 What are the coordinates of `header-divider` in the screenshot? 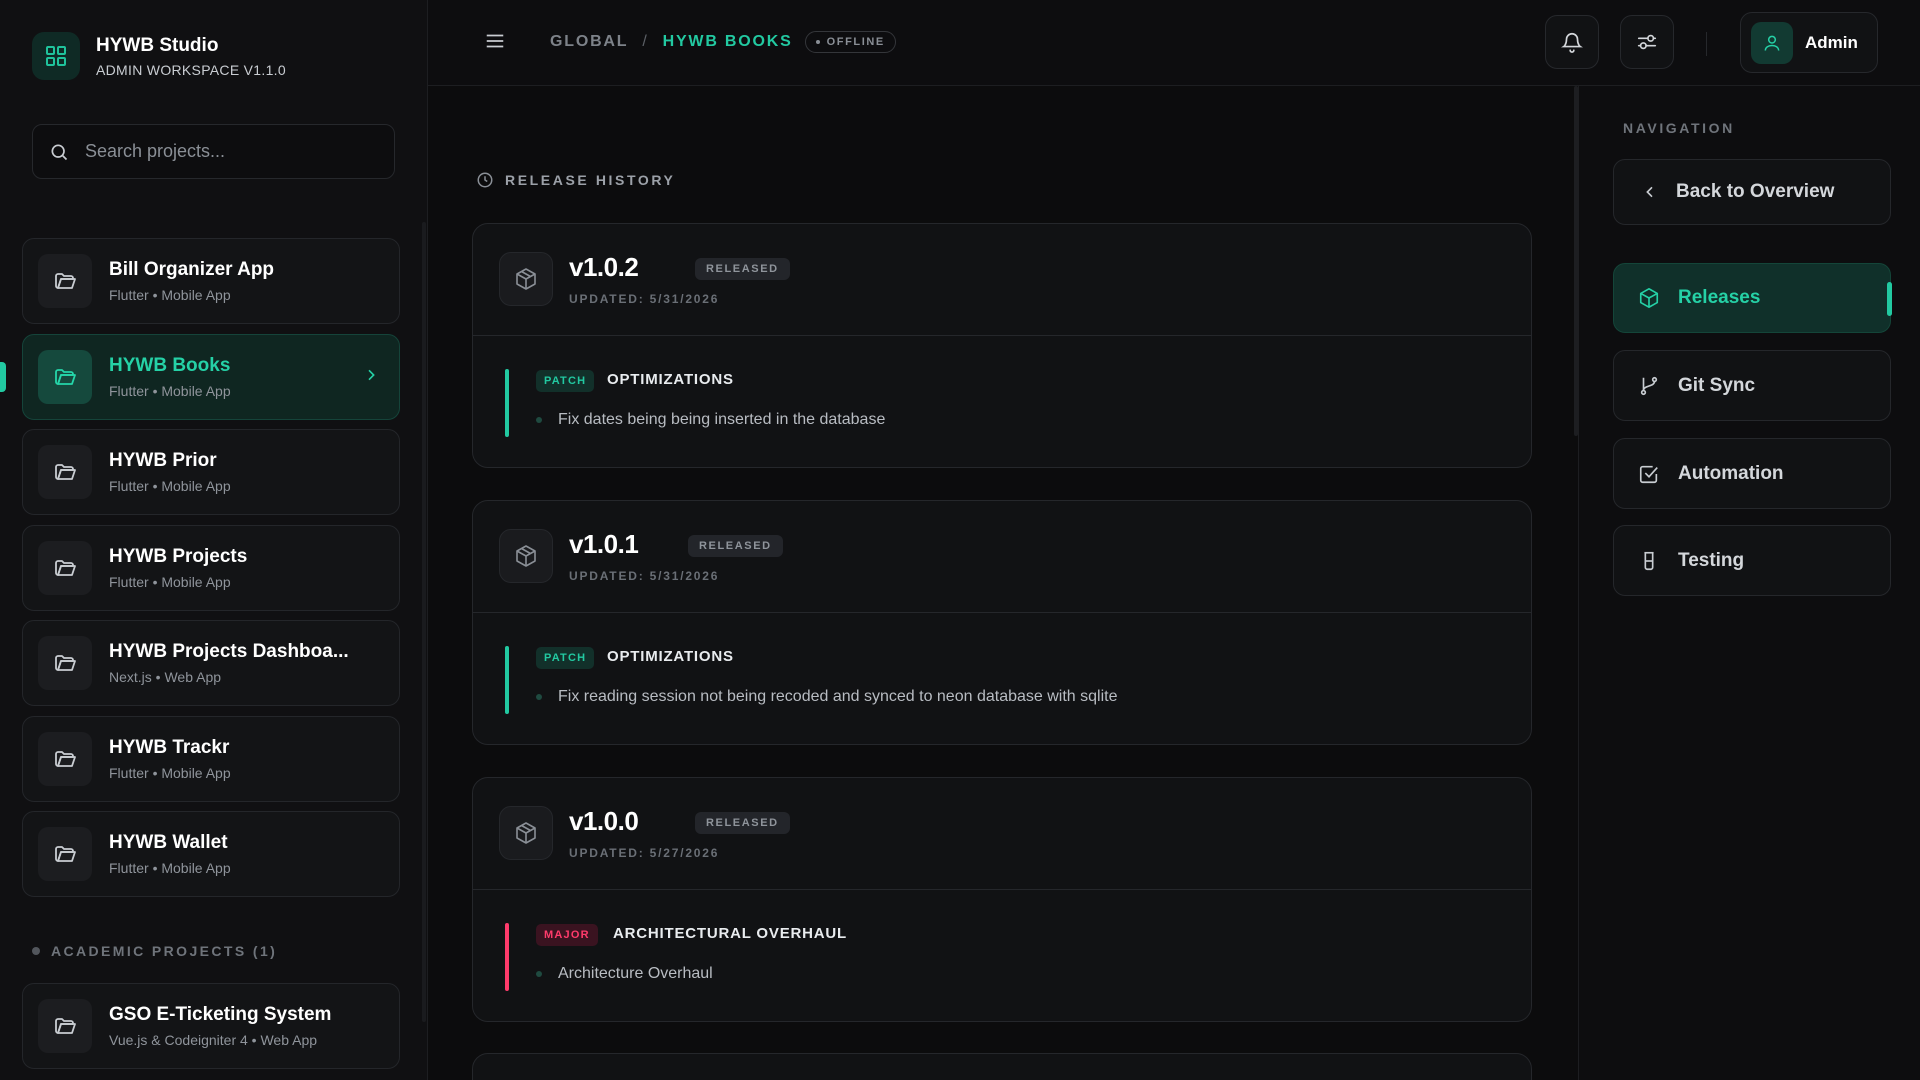 It's located at (1706, 44).